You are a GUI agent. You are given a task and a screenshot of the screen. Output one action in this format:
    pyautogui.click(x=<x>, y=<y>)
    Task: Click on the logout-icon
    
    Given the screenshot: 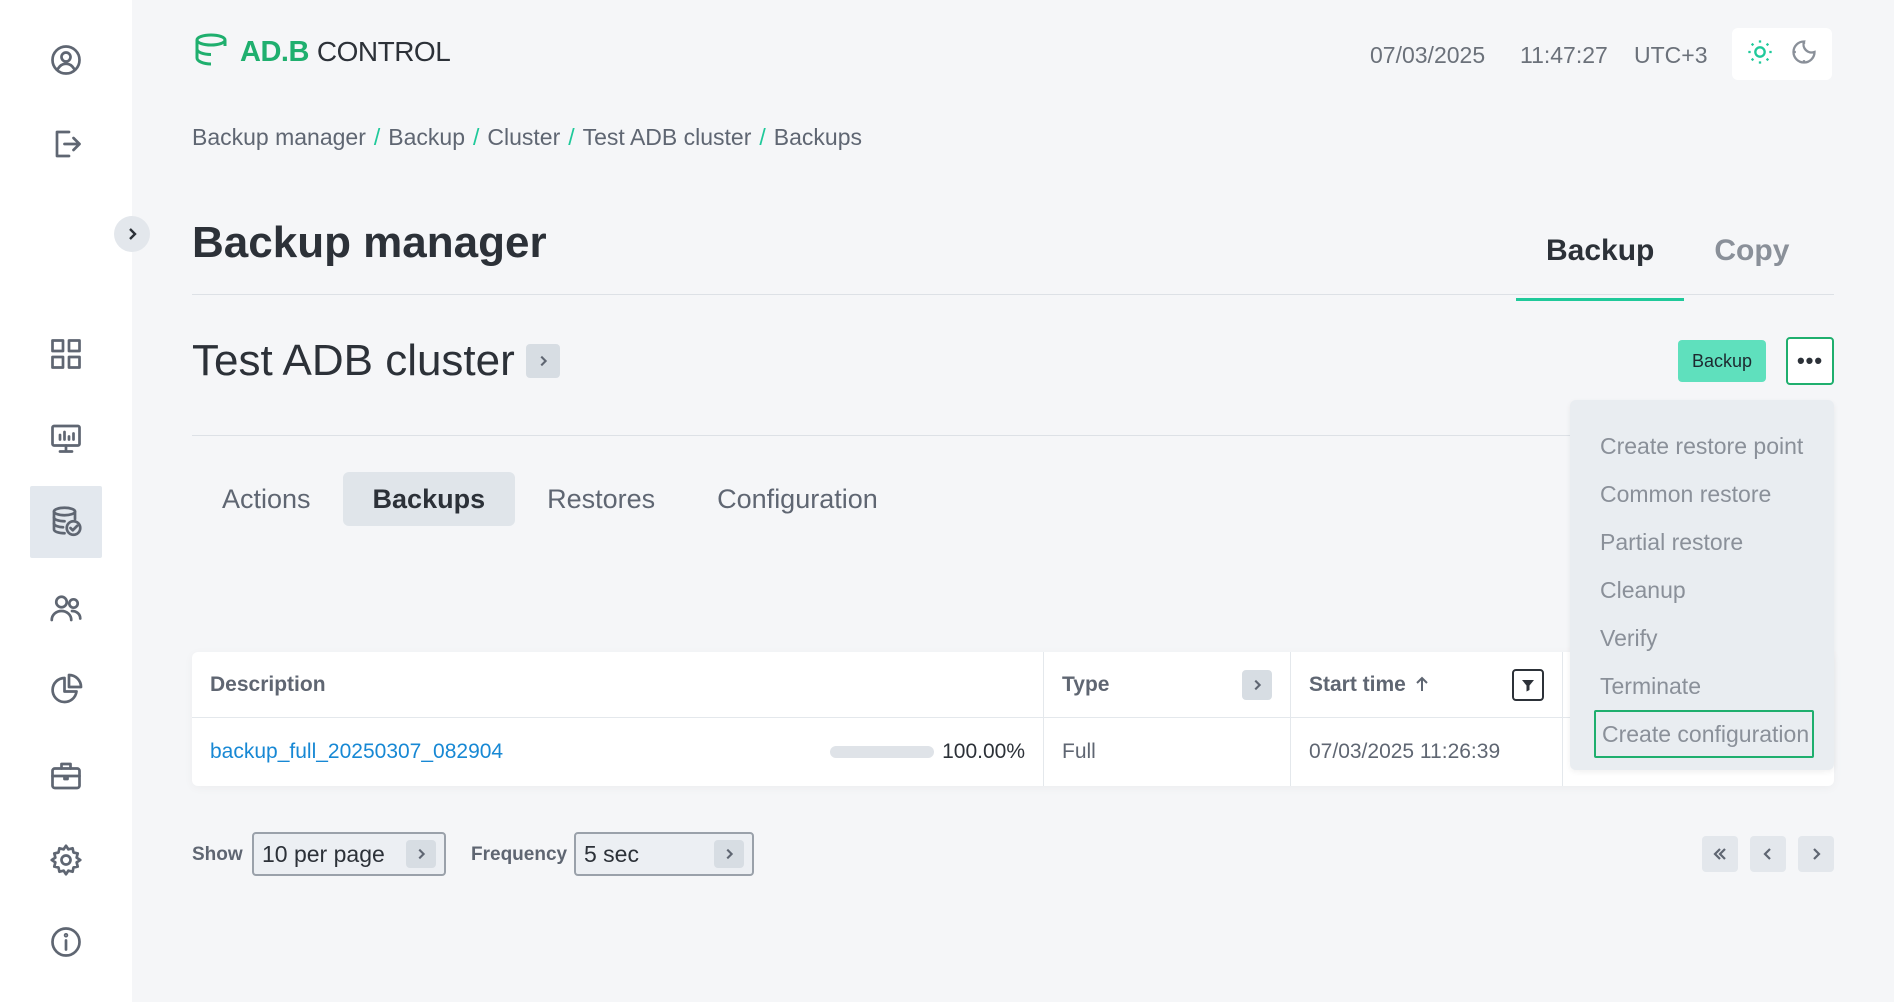 What is the action you would take?
    pyautogui.click(x=66, y=144)
    